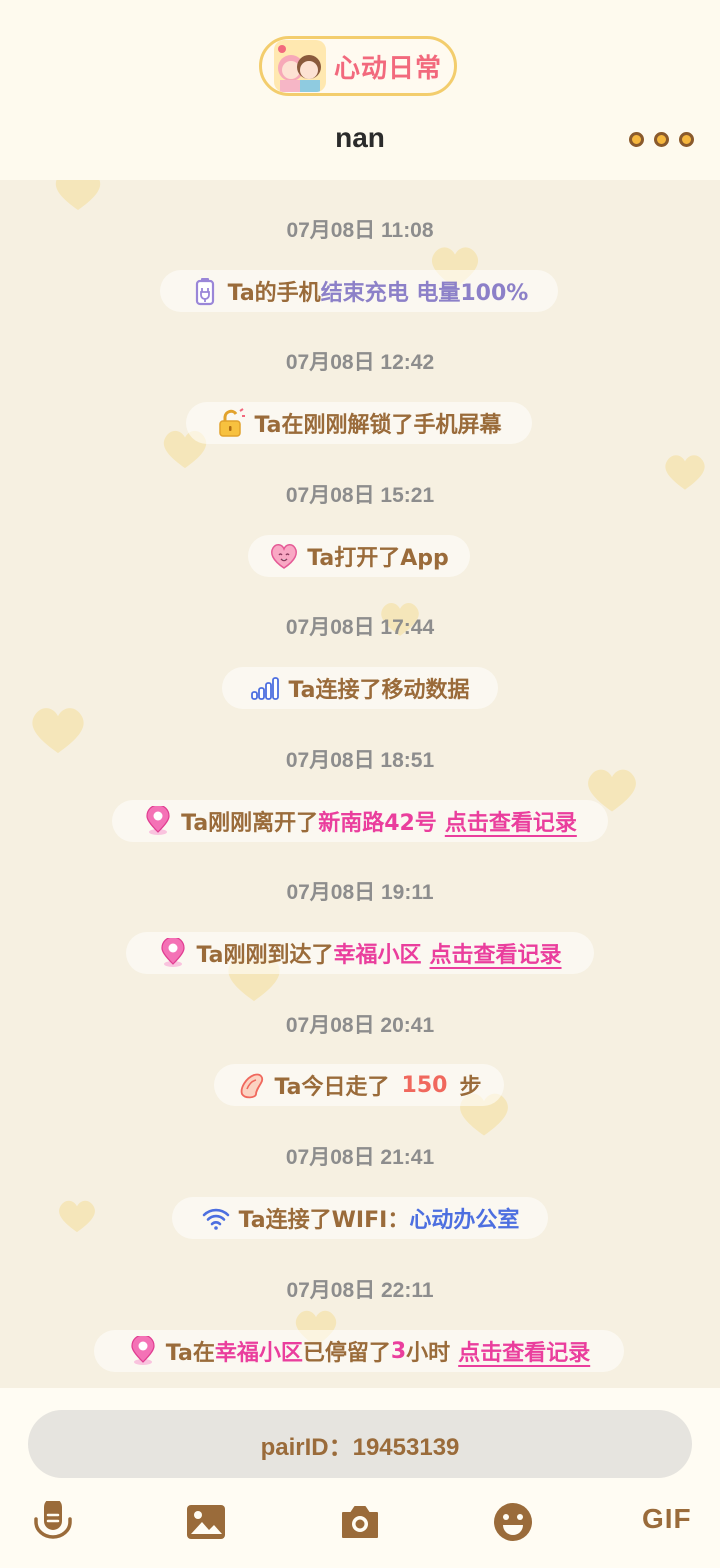 The image size is (720, 1568). What do you see at coordinates (360, 760) in the screenshot?
I see `timestamp: 07月08日 18:51` at bounding box center [360, 760].